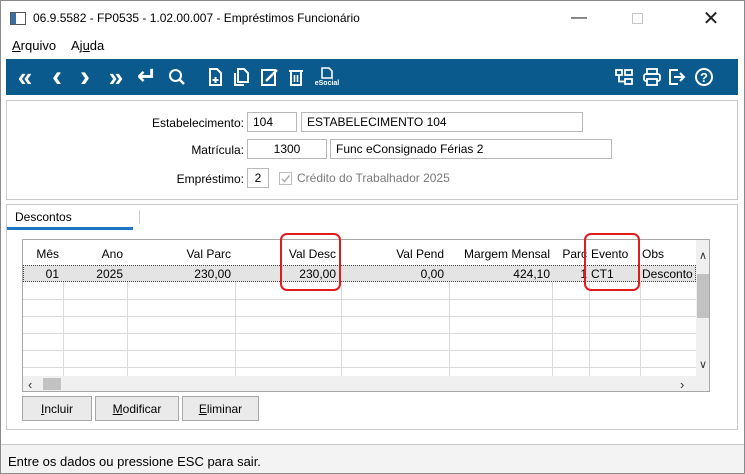 The width and height of the screenshot is (745, 474). I want to click on emprestimo-label: Empréstimo:, so click(210, 179).